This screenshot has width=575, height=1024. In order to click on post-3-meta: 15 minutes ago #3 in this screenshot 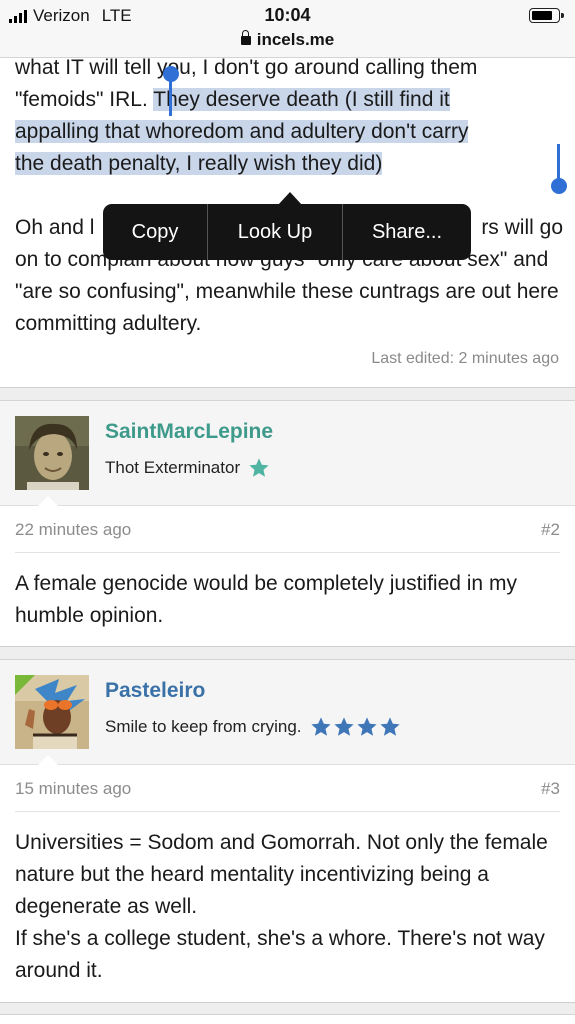, I will do `click(287, 789)`.